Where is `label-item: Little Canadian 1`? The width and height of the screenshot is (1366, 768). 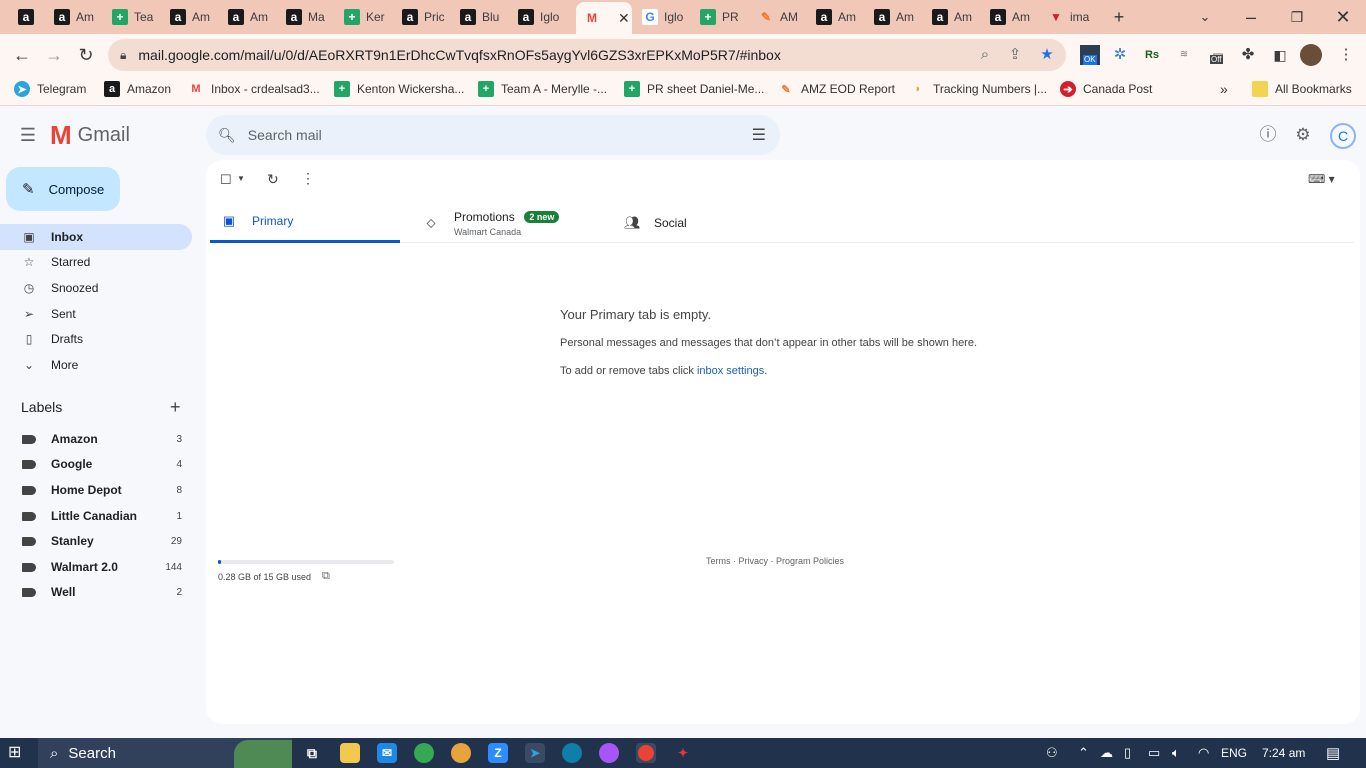 label-item: Little Canadian 1 is located at coordinates (96, 516).